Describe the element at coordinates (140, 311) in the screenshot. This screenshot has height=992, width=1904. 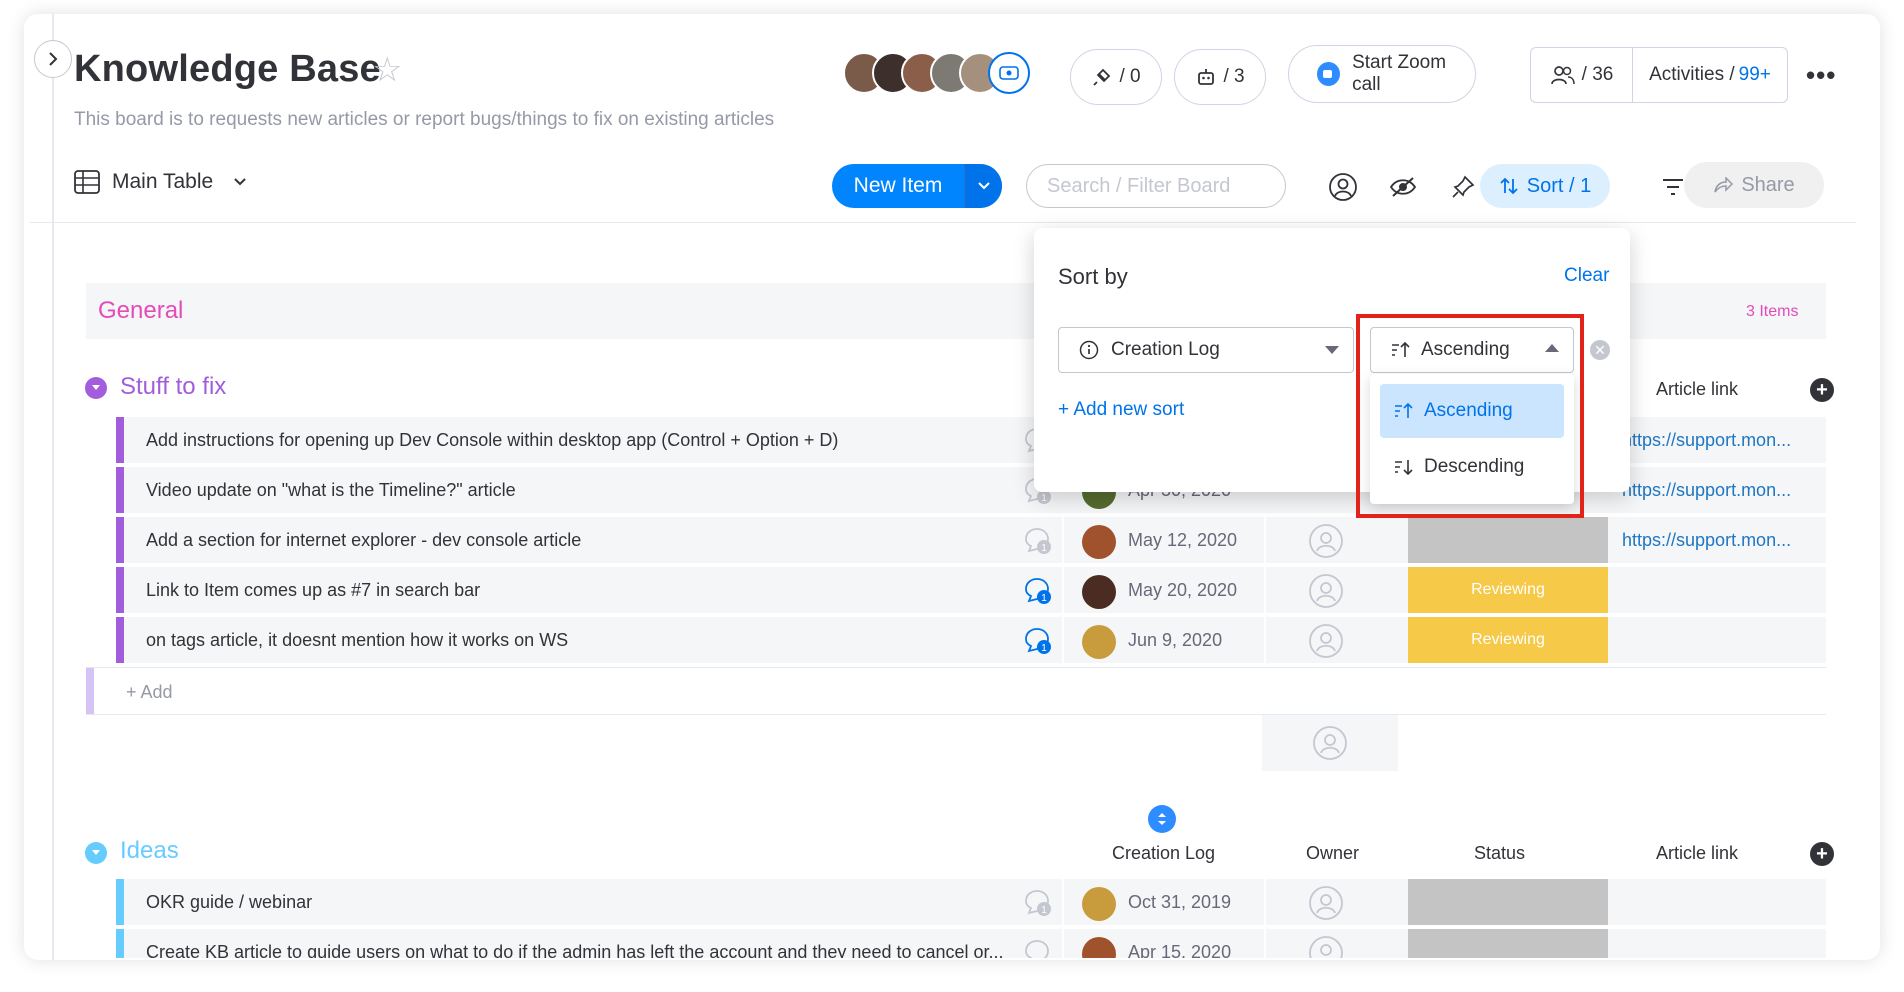
I see `general-group-title: General` at that location.